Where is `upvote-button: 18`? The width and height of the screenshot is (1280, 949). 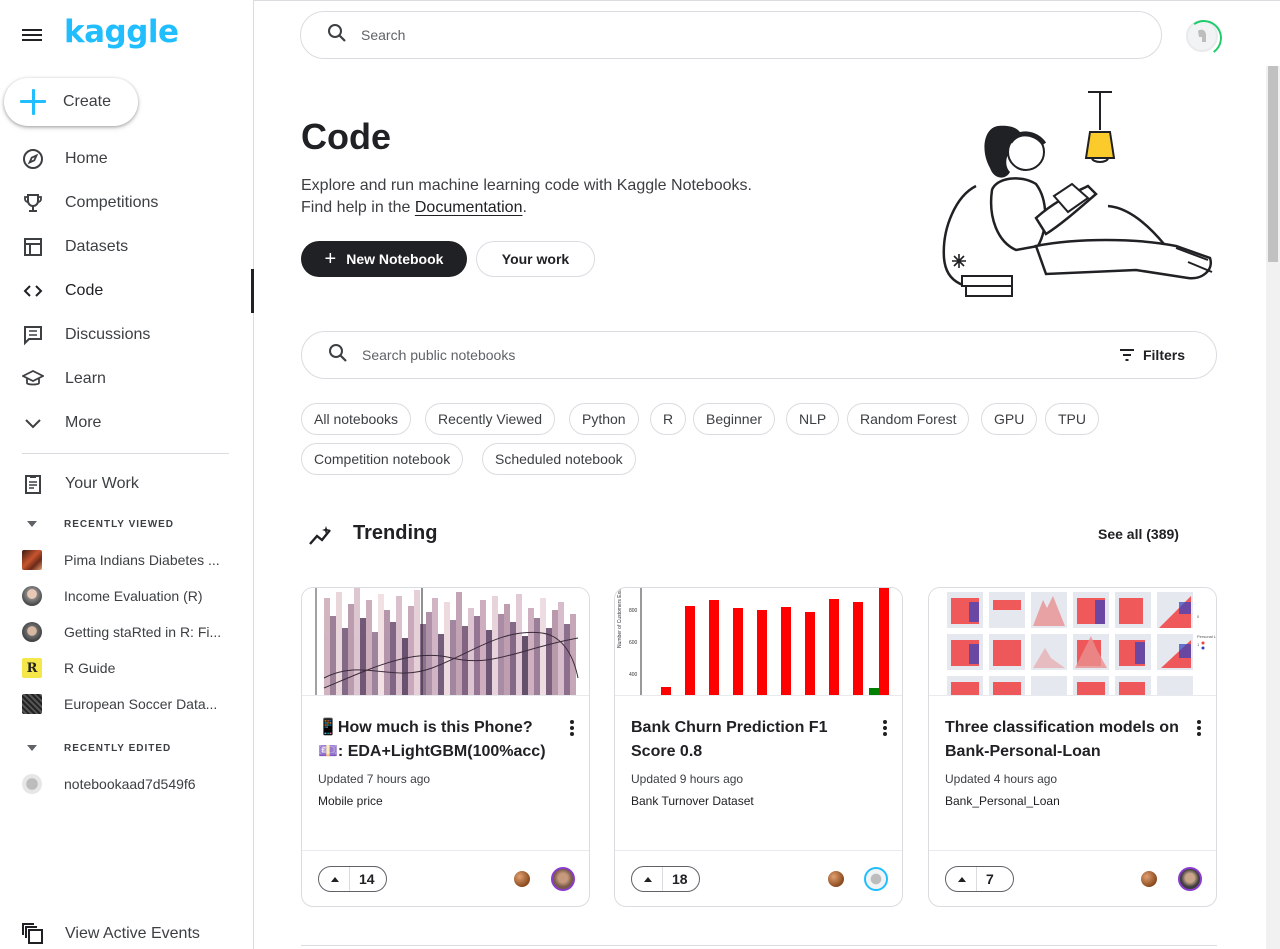
upvote-button: 18 is located at coordinates (665, 879).